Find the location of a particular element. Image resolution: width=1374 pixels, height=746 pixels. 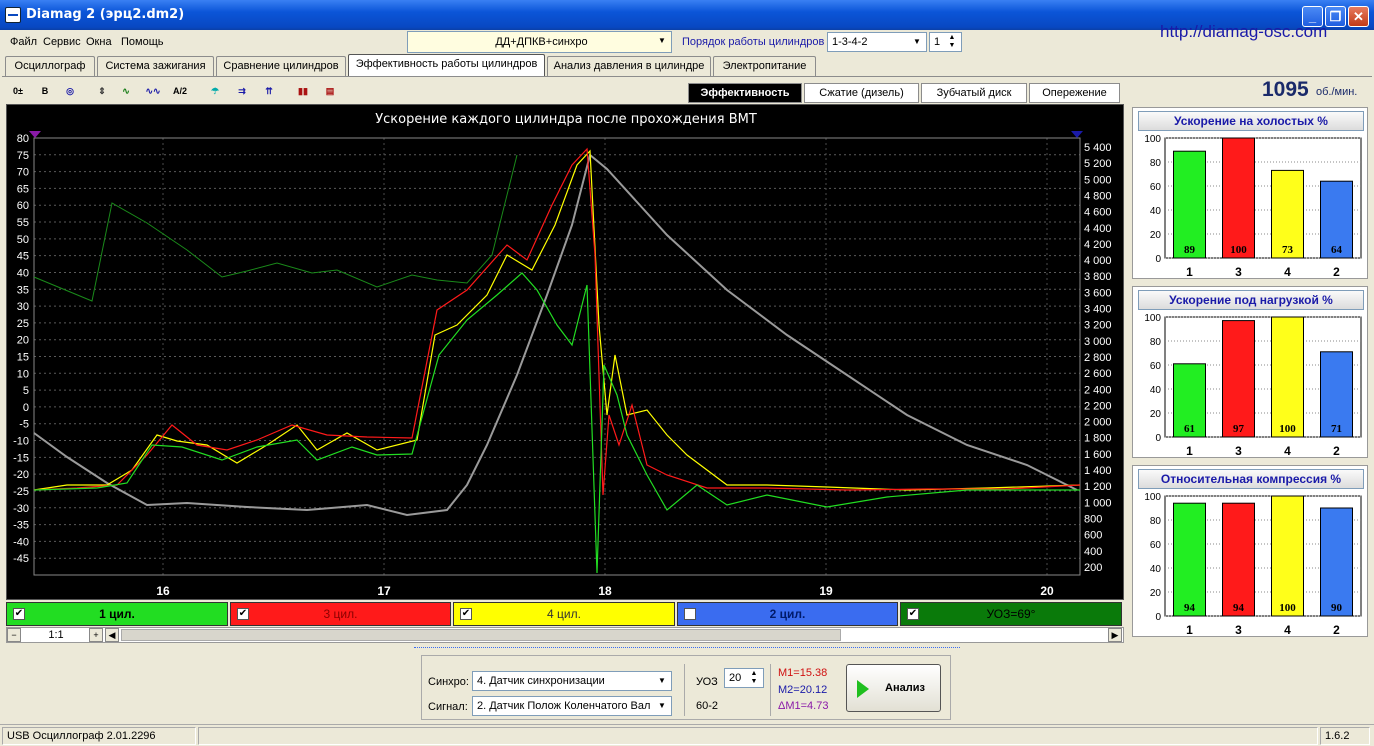

scroll-left-icon: ◀ is located at coordinates (112, 635).